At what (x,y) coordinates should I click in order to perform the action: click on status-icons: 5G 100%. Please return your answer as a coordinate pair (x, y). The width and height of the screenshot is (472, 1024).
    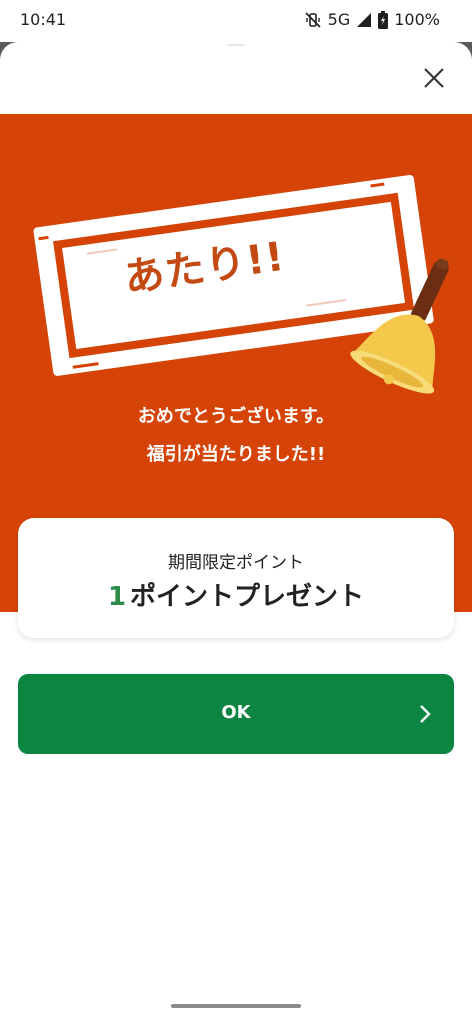
    Looking at the image, I should click on (372, 19).